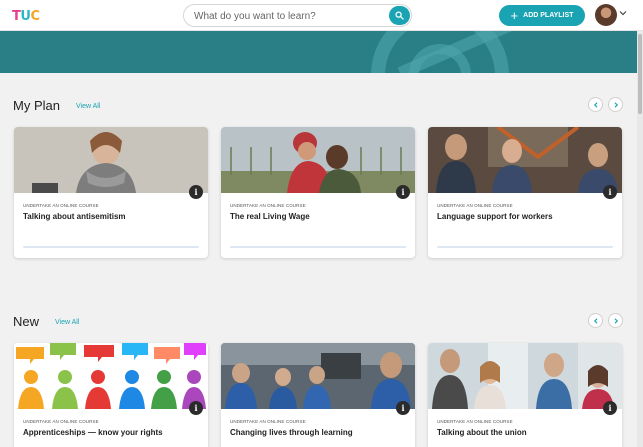  What do you see at coordinates (606, 15) in the screenshot?
I see `avatar` at bounding box center [606, 15].